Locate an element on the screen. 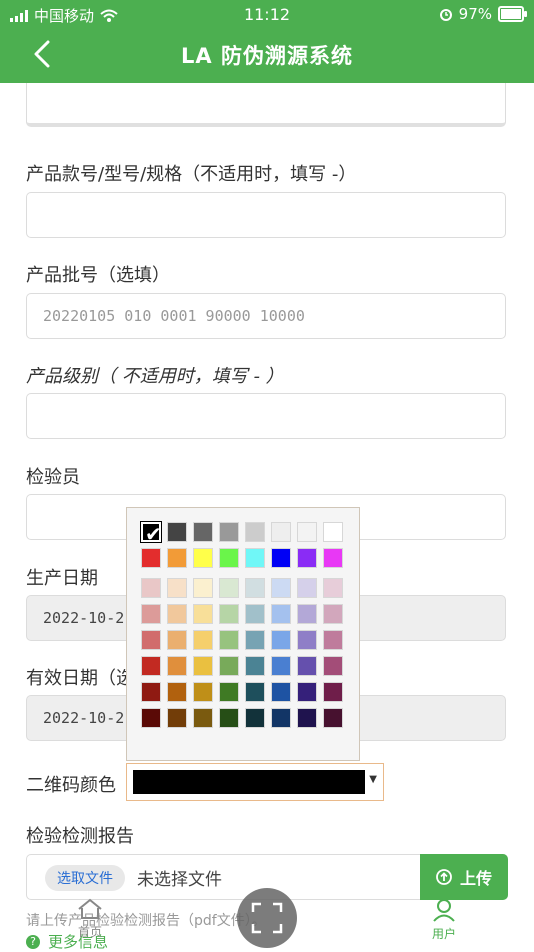 The image size is (534, 952). tab-home-label: 首页 is located at coordinates (89, 932).